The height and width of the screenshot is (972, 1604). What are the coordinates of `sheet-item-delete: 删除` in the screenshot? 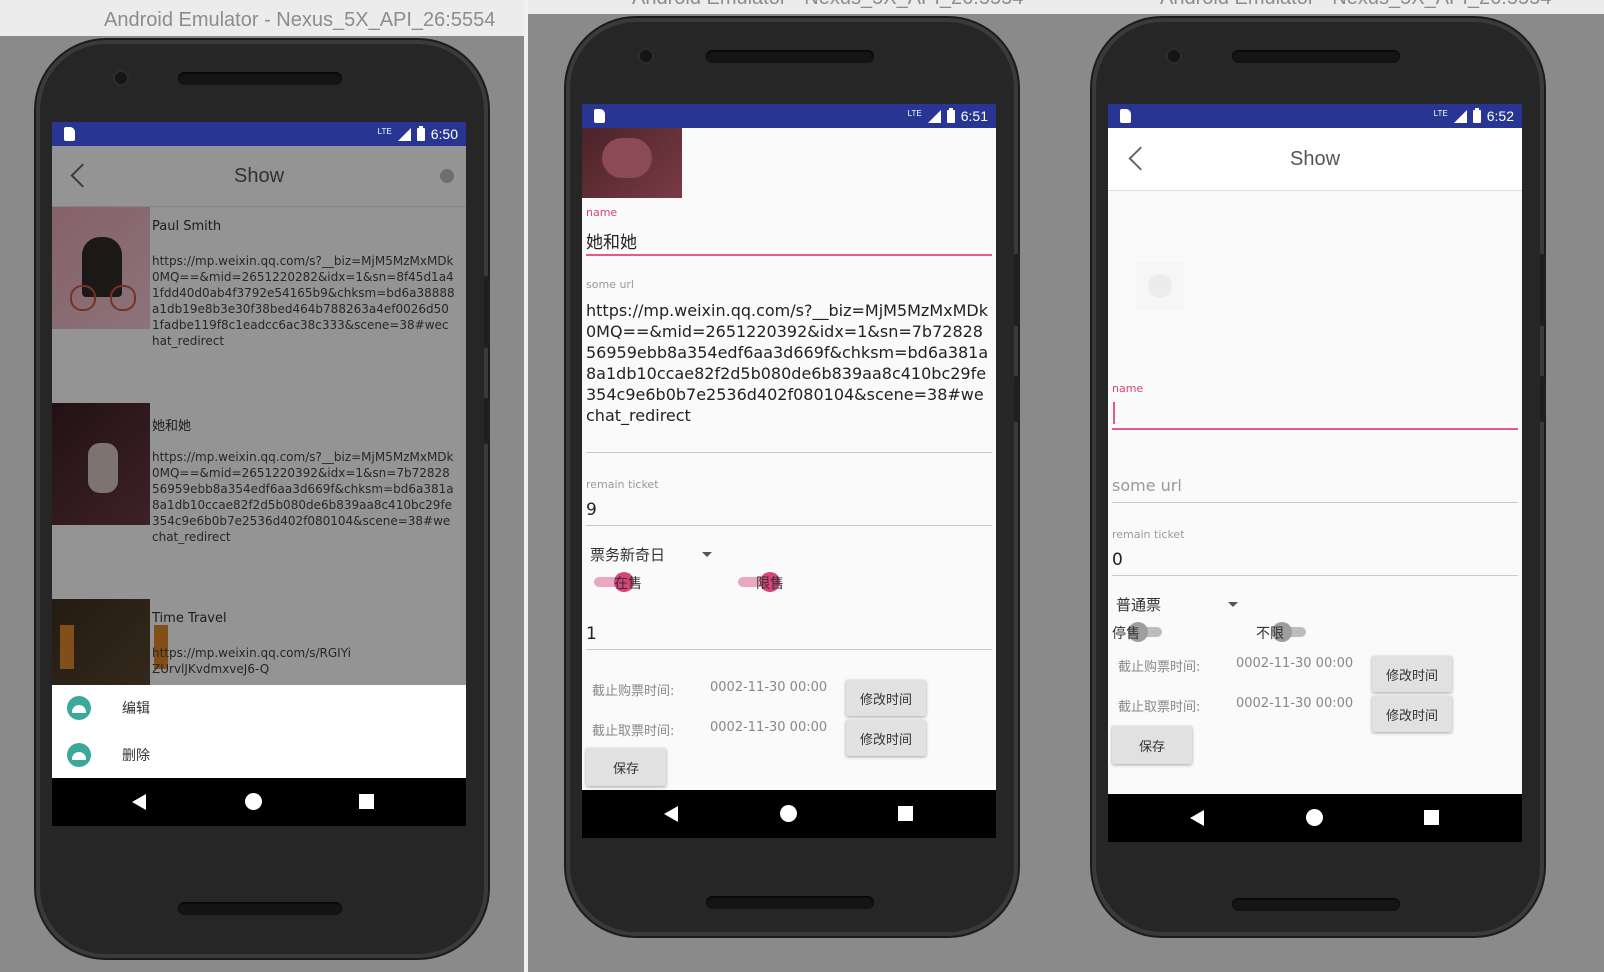 It's located at (259, 755).